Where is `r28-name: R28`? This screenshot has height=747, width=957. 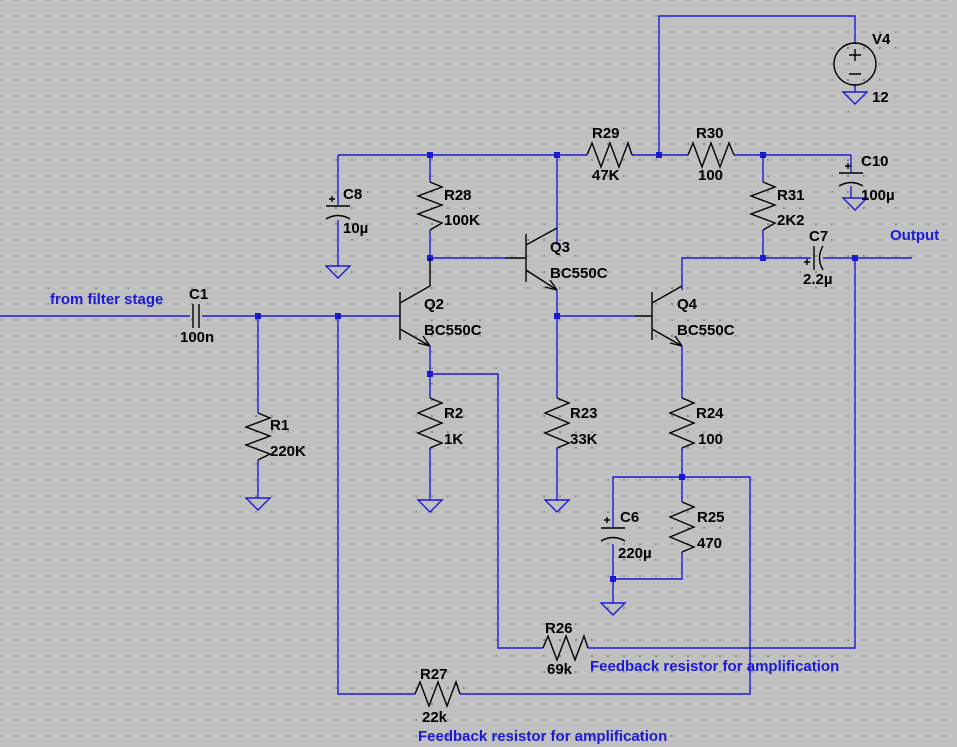 r28-name: R28 is located at coordinates (458, 195).